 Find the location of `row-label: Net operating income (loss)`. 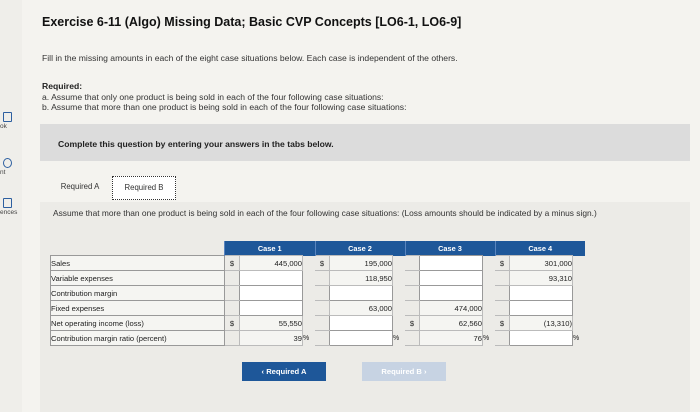

row-label: Net operating income (loss) is located at coordinates (137, 323).